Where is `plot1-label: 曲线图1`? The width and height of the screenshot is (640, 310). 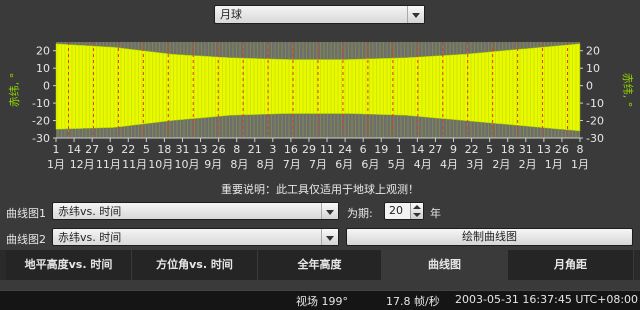 plot1-label: 曲线图1 is located at coordinates (26, 213).